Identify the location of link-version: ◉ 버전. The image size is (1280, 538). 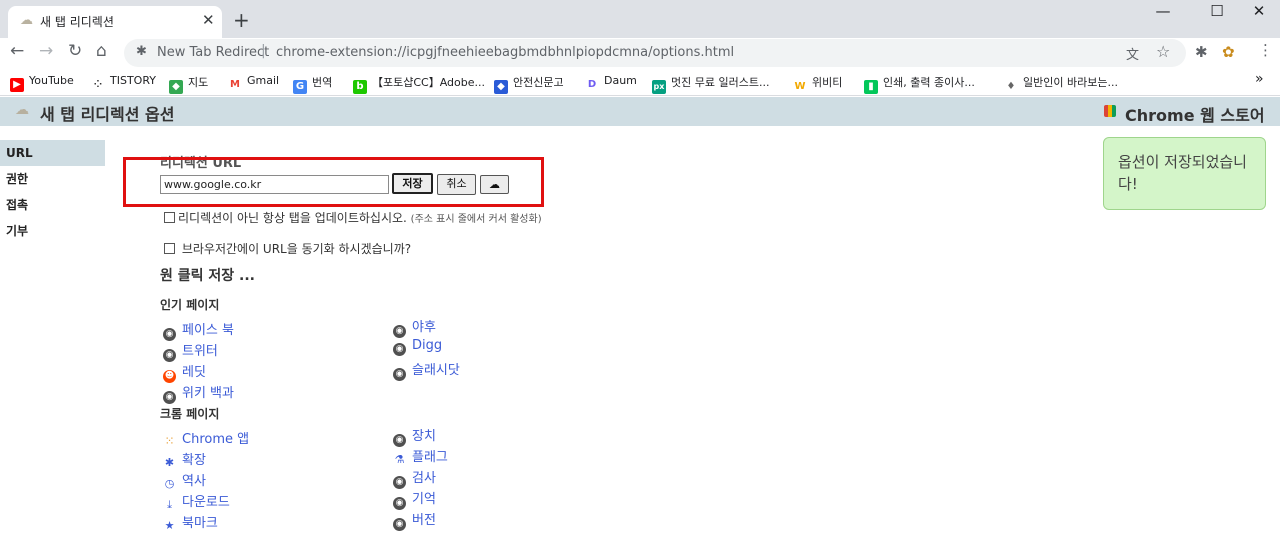
(414, 520).